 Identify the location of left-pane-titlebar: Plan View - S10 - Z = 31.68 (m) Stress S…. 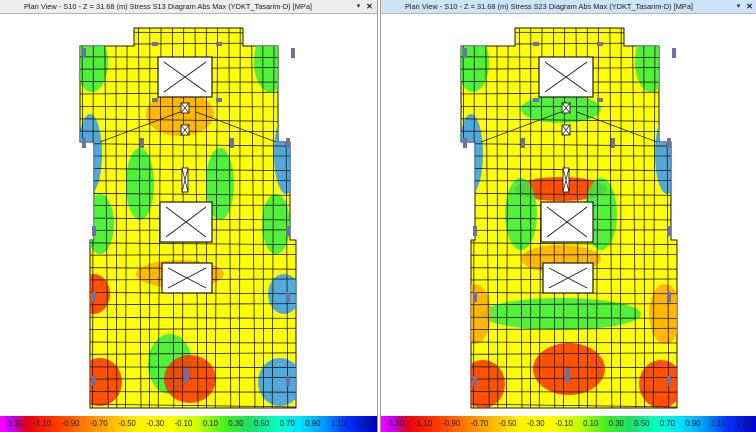
(188, 7).